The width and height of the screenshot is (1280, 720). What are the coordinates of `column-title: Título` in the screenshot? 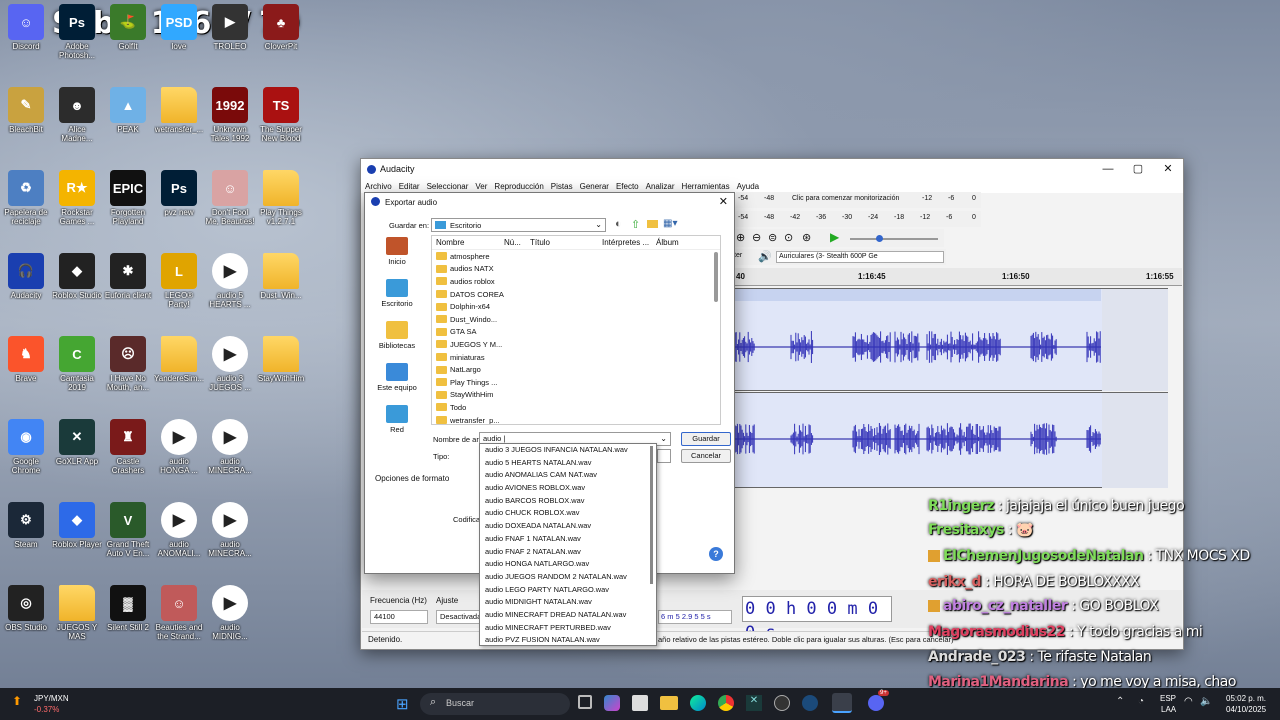 It's located at (566, 242).